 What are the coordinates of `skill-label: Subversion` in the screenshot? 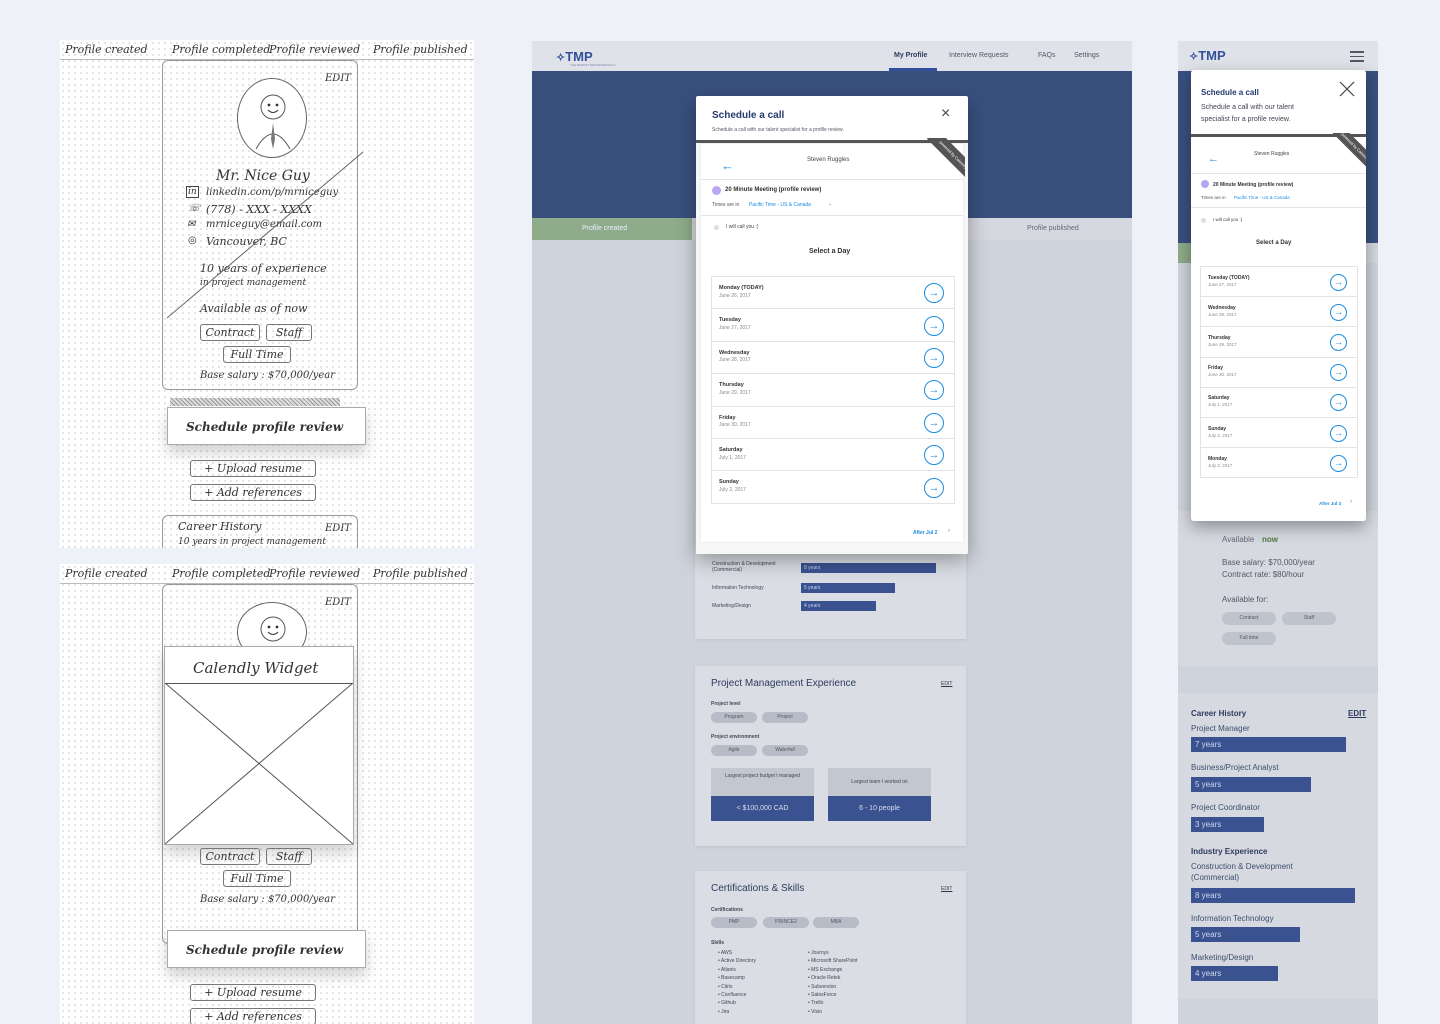 It's located at (824, 986).